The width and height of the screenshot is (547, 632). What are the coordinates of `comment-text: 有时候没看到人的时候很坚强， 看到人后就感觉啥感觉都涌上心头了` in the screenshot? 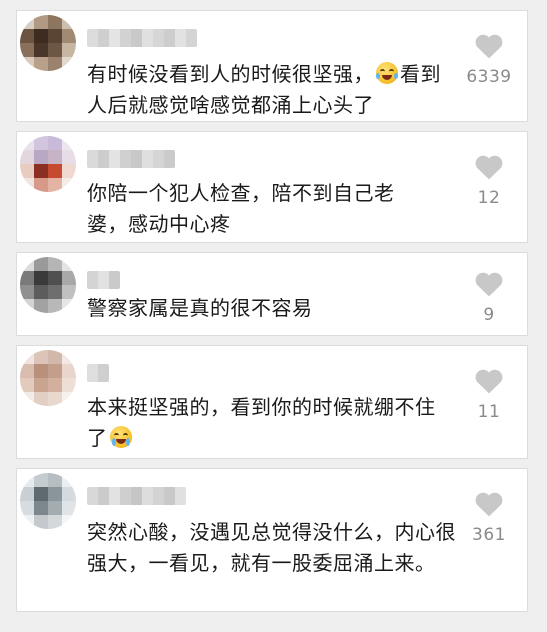 It's located at (267, 90).